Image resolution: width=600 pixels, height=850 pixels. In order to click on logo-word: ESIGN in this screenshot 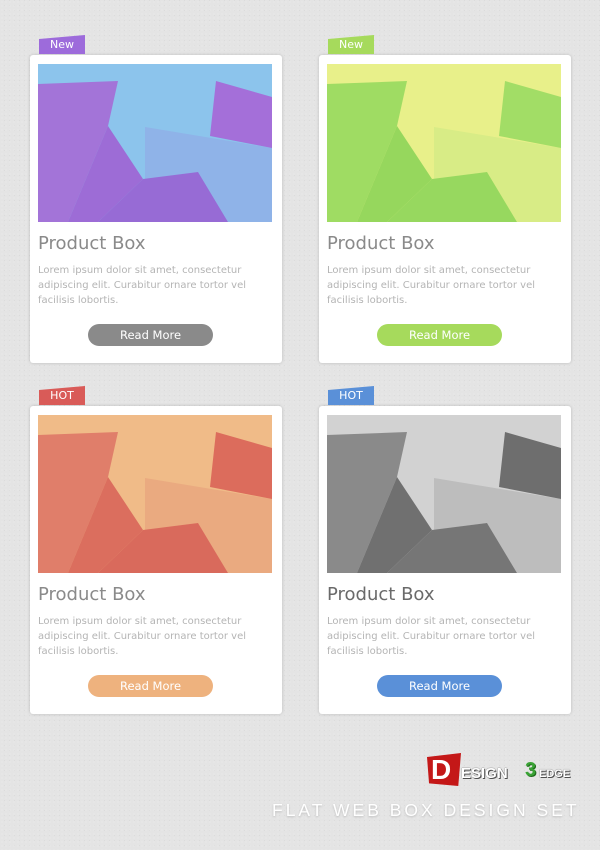, I will do `click(484, 773)`.